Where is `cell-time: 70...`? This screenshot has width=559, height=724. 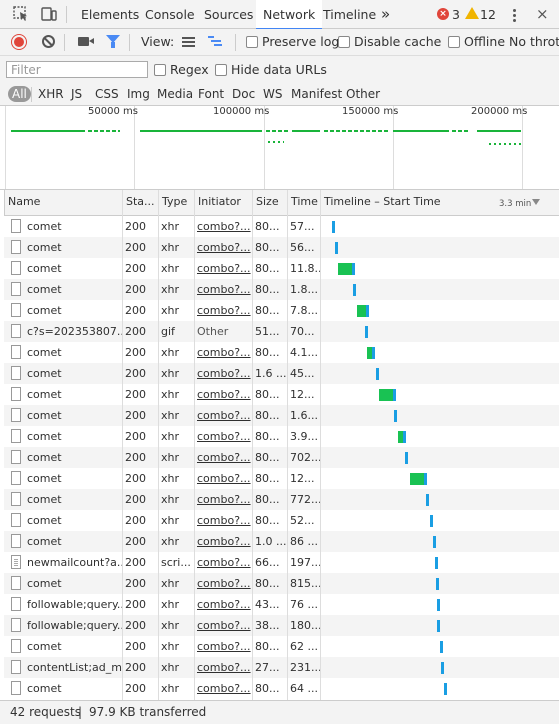 cell-time: 70... is located at coordinates (302, 331).